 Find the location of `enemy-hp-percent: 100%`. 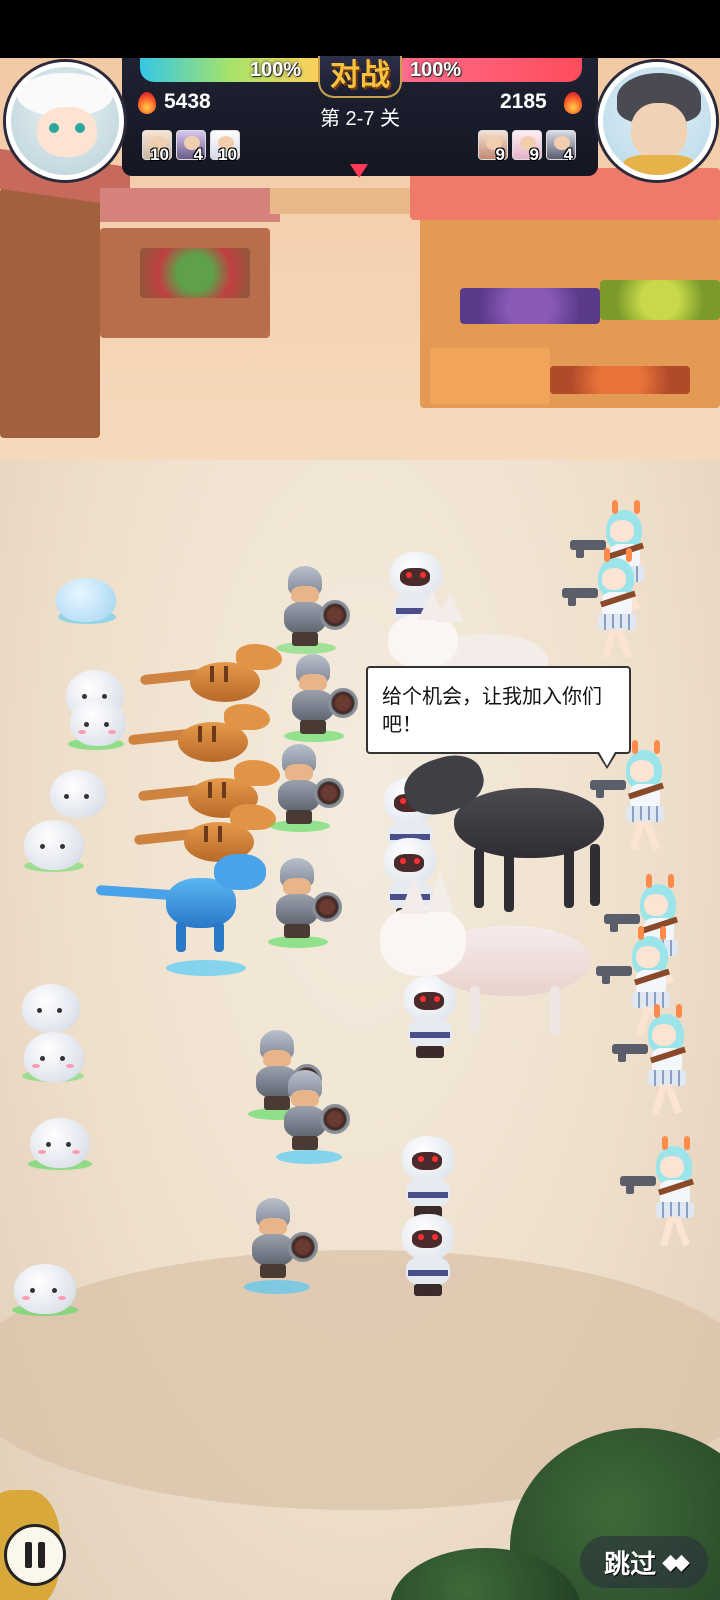

enemy-hp-percent: 100% is located at coordinates (436, 70).